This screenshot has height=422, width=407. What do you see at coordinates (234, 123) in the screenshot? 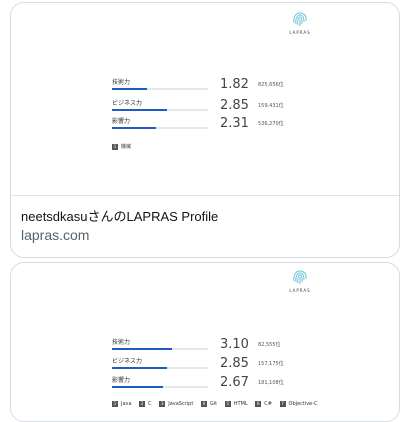
I see `metric-score: 2.31` at bounding box center [234, 123].